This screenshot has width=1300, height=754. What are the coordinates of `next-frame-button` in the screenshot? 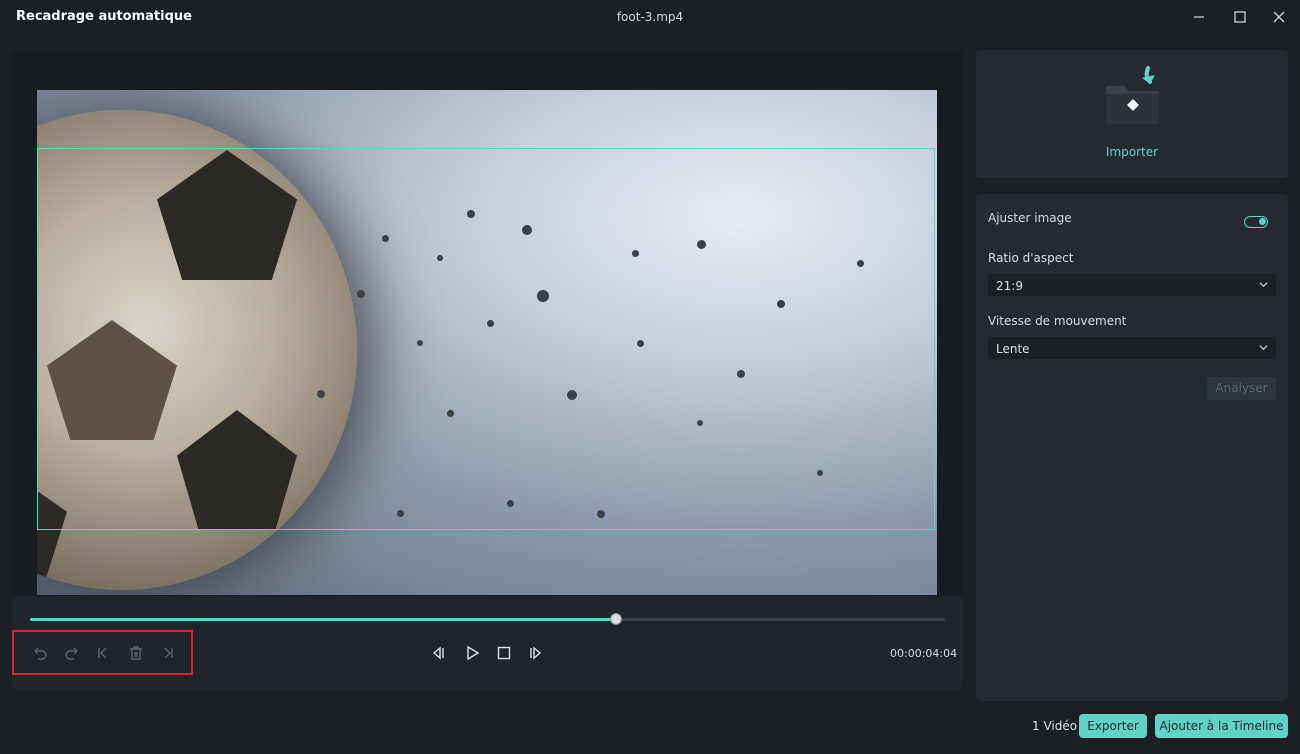 It's located at (536, 653).